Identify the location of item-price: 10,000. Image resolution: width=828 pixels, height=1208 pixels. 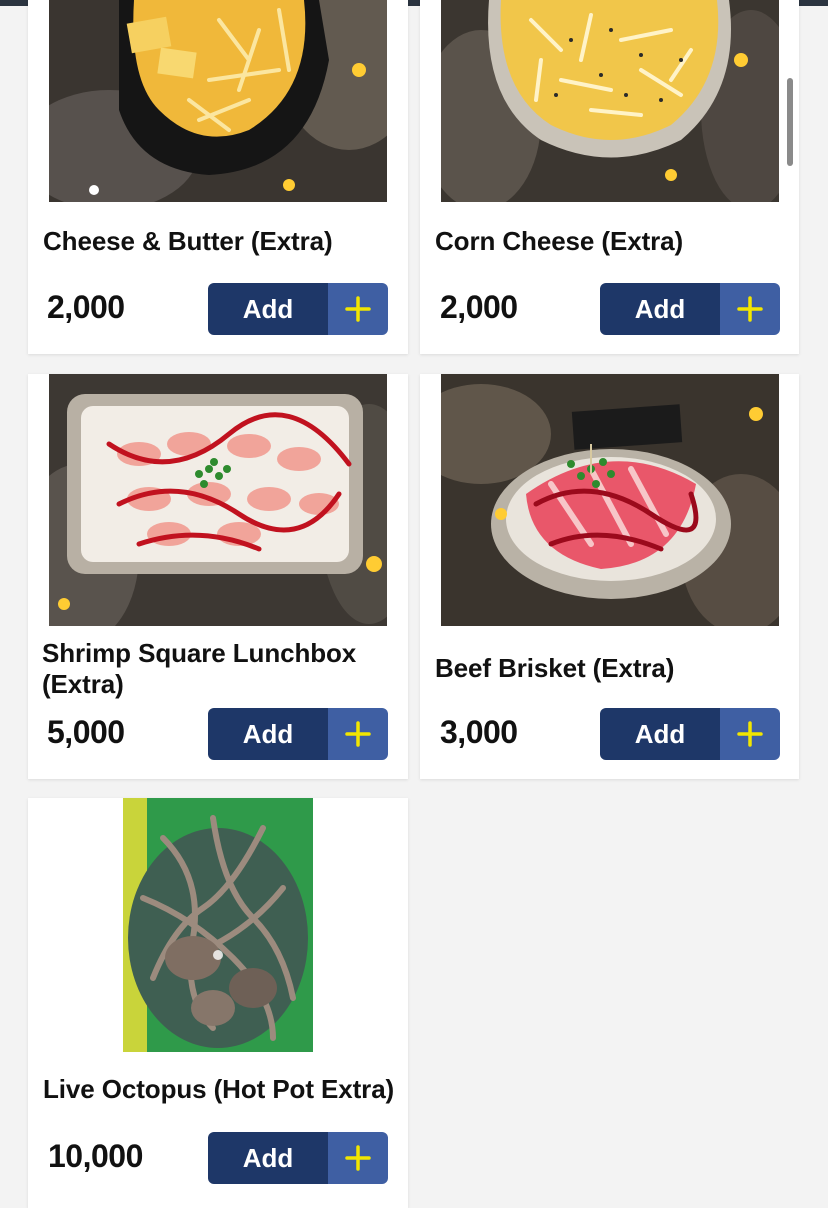
(95, 1156).